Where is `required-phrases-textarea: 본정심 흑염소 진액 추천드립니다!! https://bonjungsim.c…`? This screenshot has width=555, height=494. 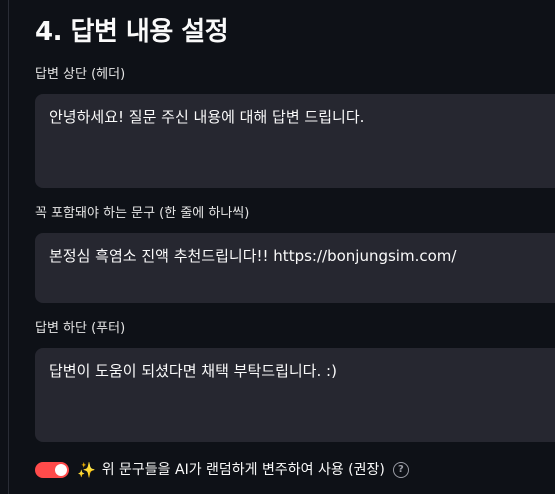 required-phrases-textarea: 본정심 흑염소 진액 추천드립니다!! https://bonjungsim.c… is located at coordinates (295, 268).